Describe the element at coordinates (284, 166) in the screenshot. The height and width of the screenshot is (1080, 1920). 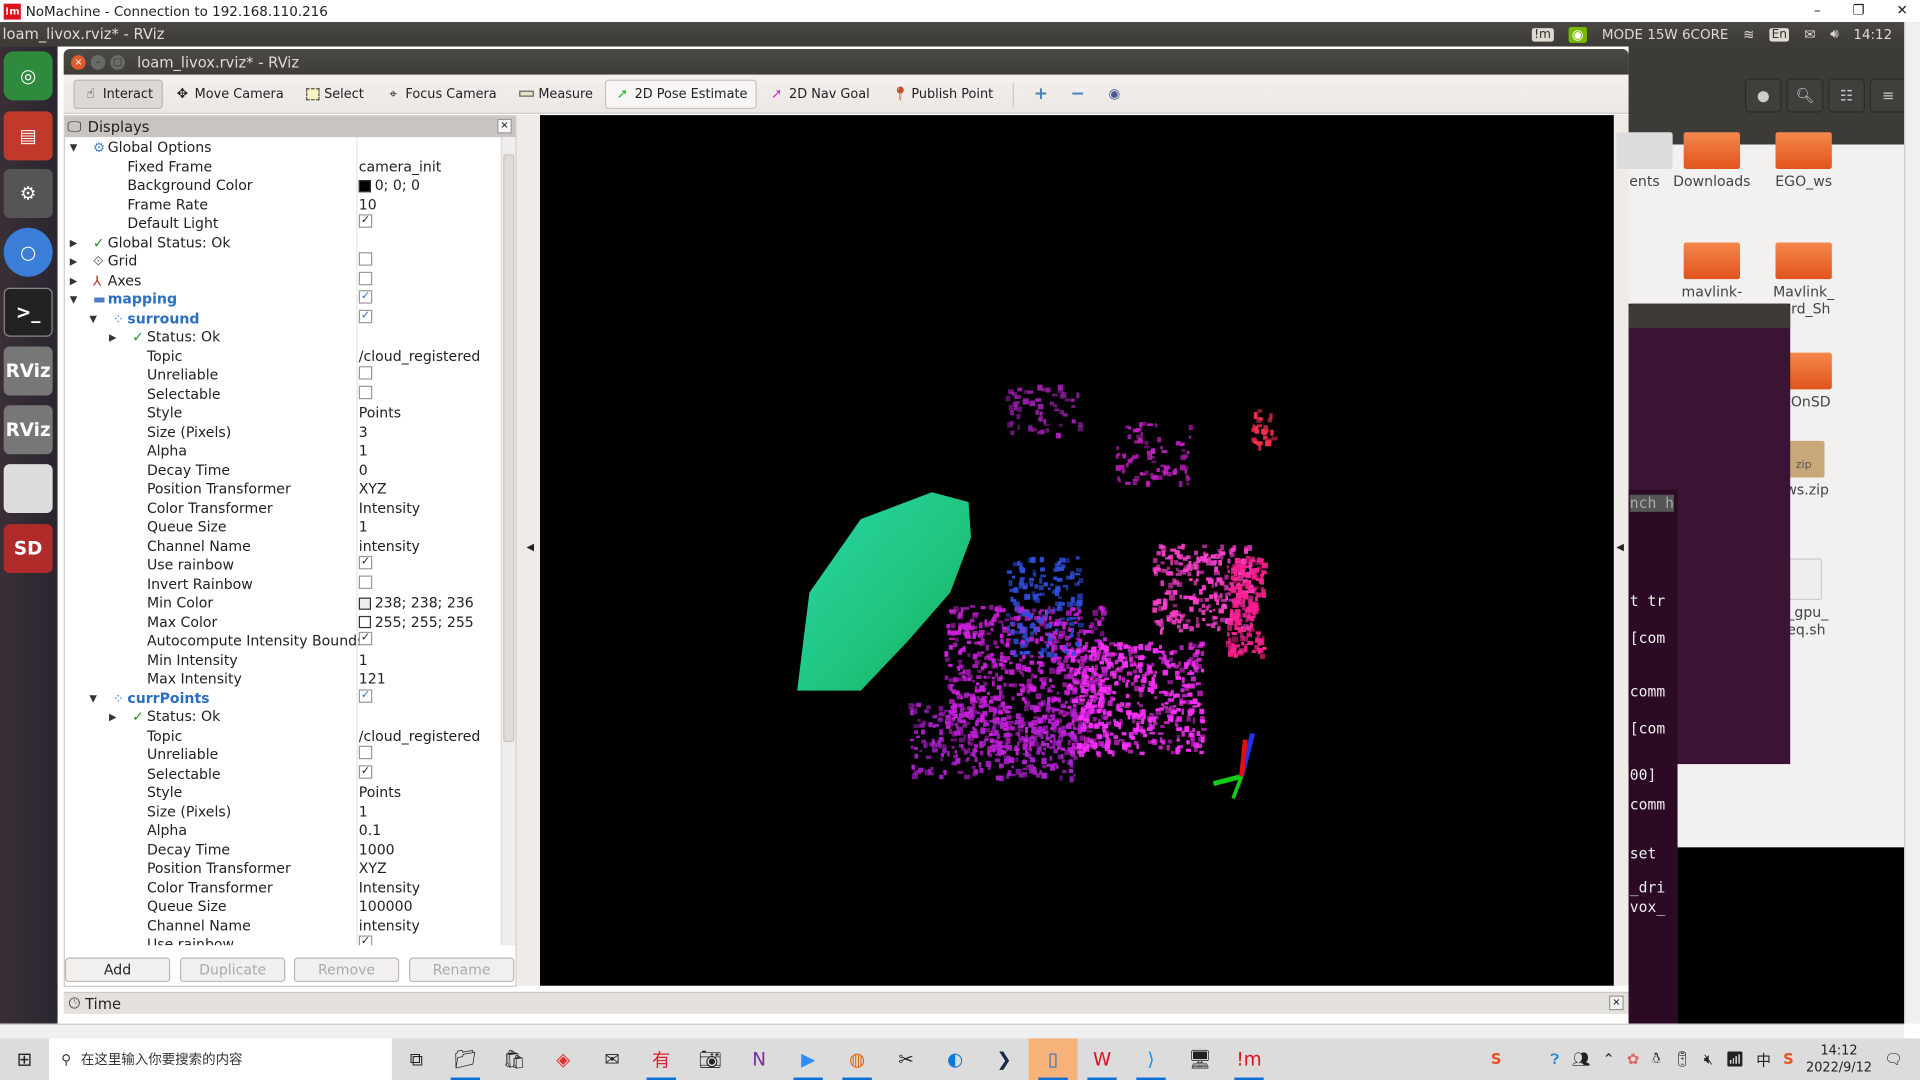
I see `tree-row: Fixed Frame camera_init` at that location.